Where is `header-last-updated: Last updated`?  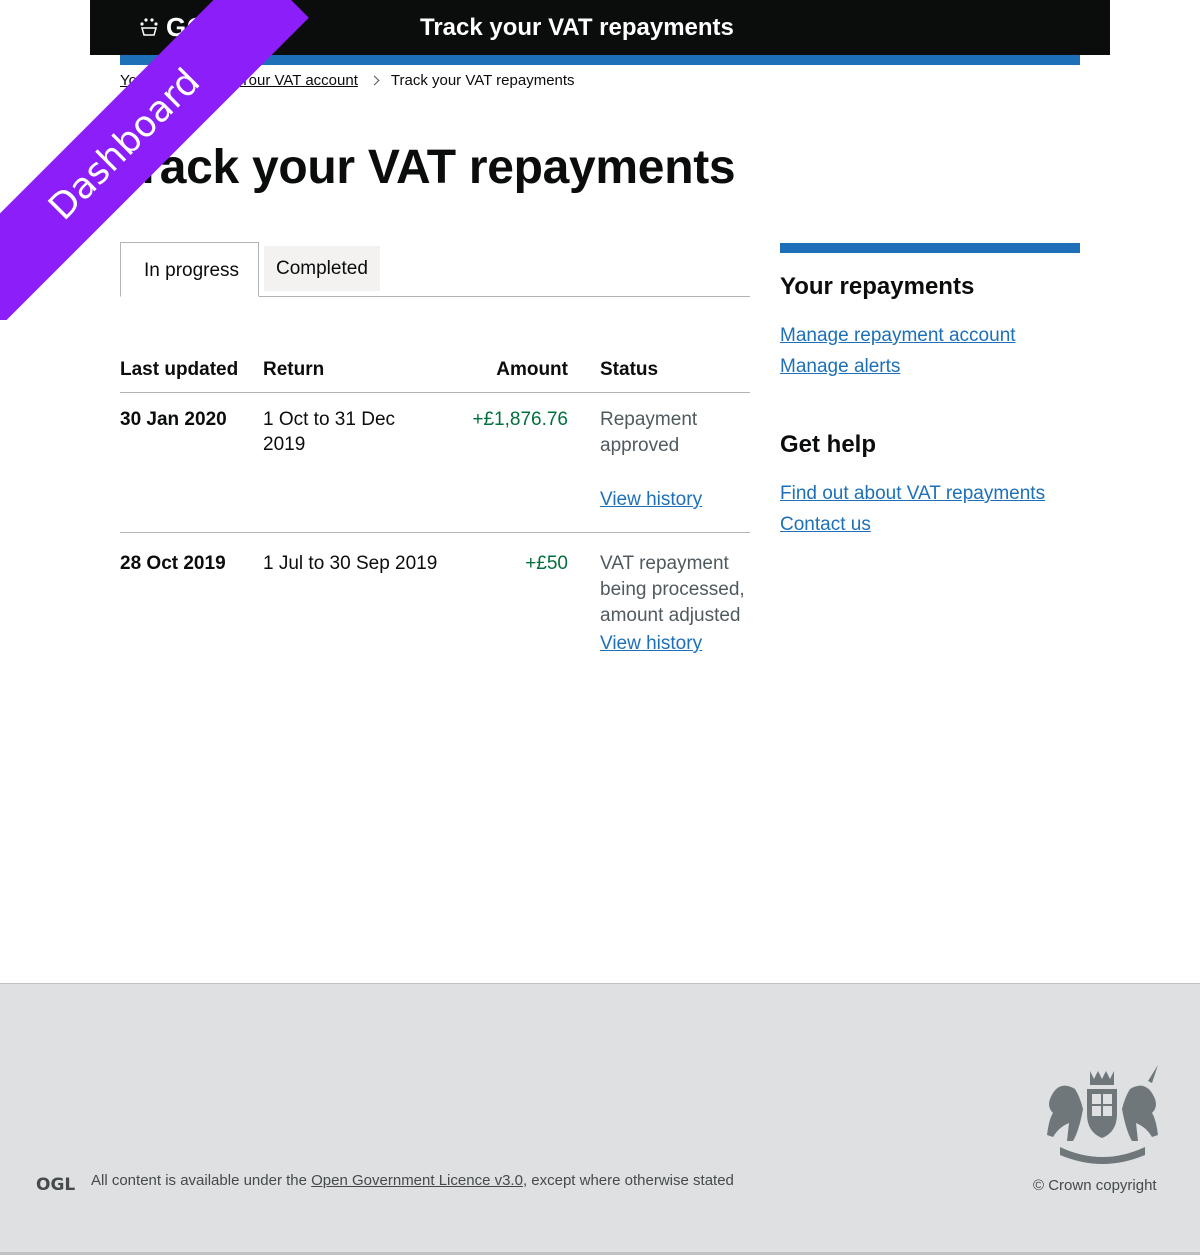 header-last-updated: Last updated is located at coordinates (179, 369).